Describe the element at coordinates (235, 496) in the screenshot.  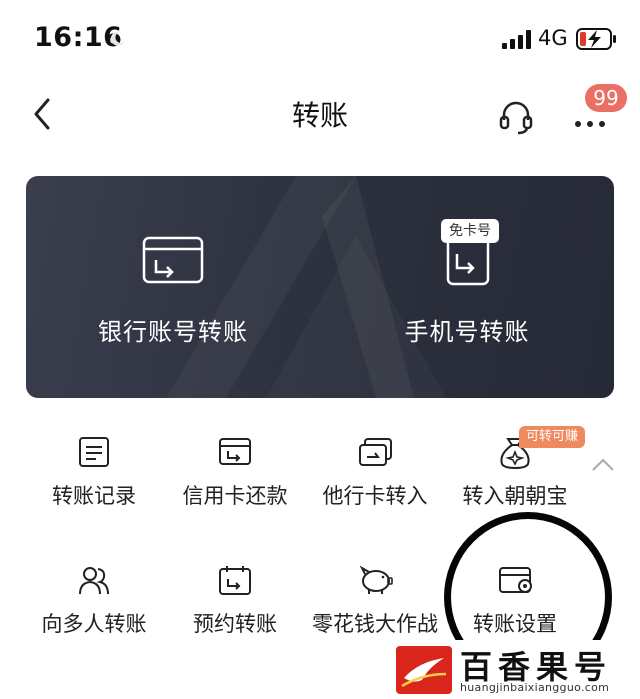
I see `grid-label: 信用卡还款` at that location.